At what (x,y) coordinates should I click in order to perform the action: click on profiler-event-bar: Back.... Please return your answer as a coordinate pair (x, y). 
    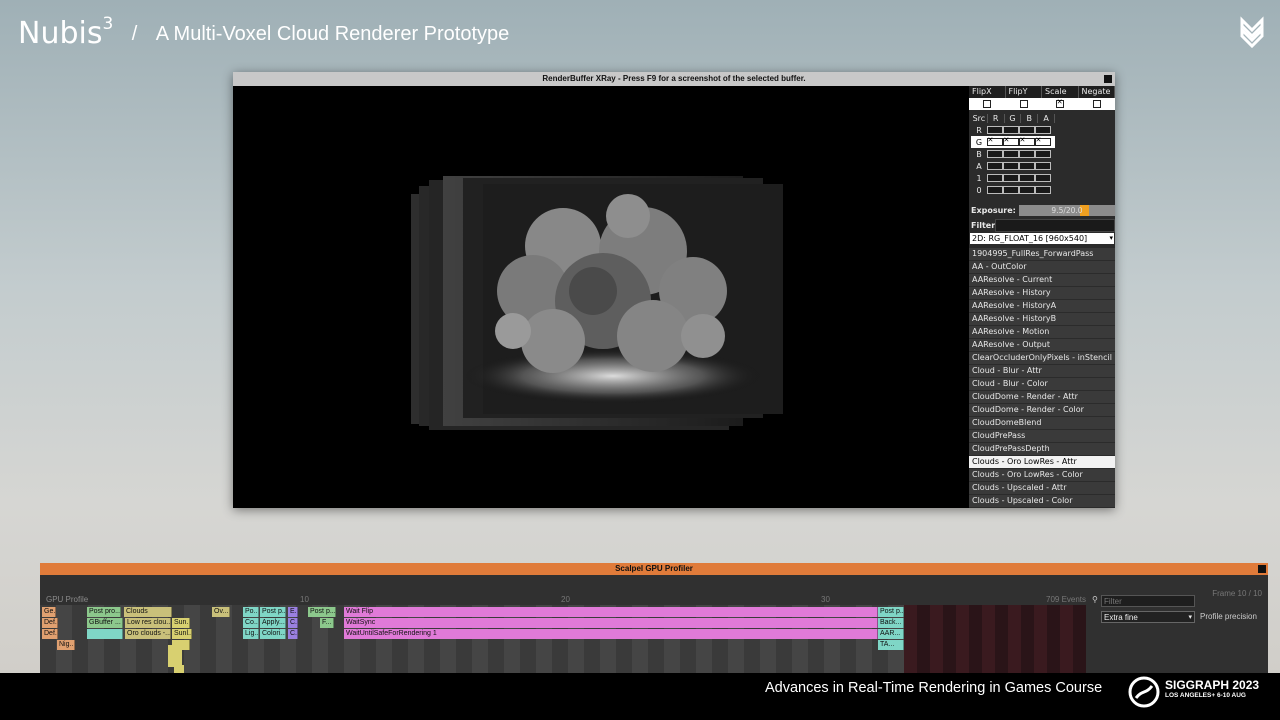
    Looking at the image, I should click on (891, 623).